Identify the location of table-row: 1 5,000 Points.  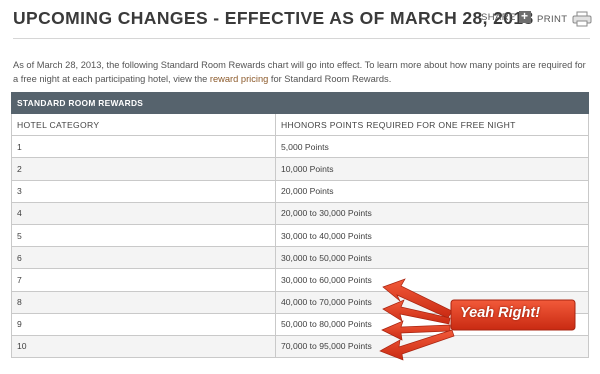
(300, 147).